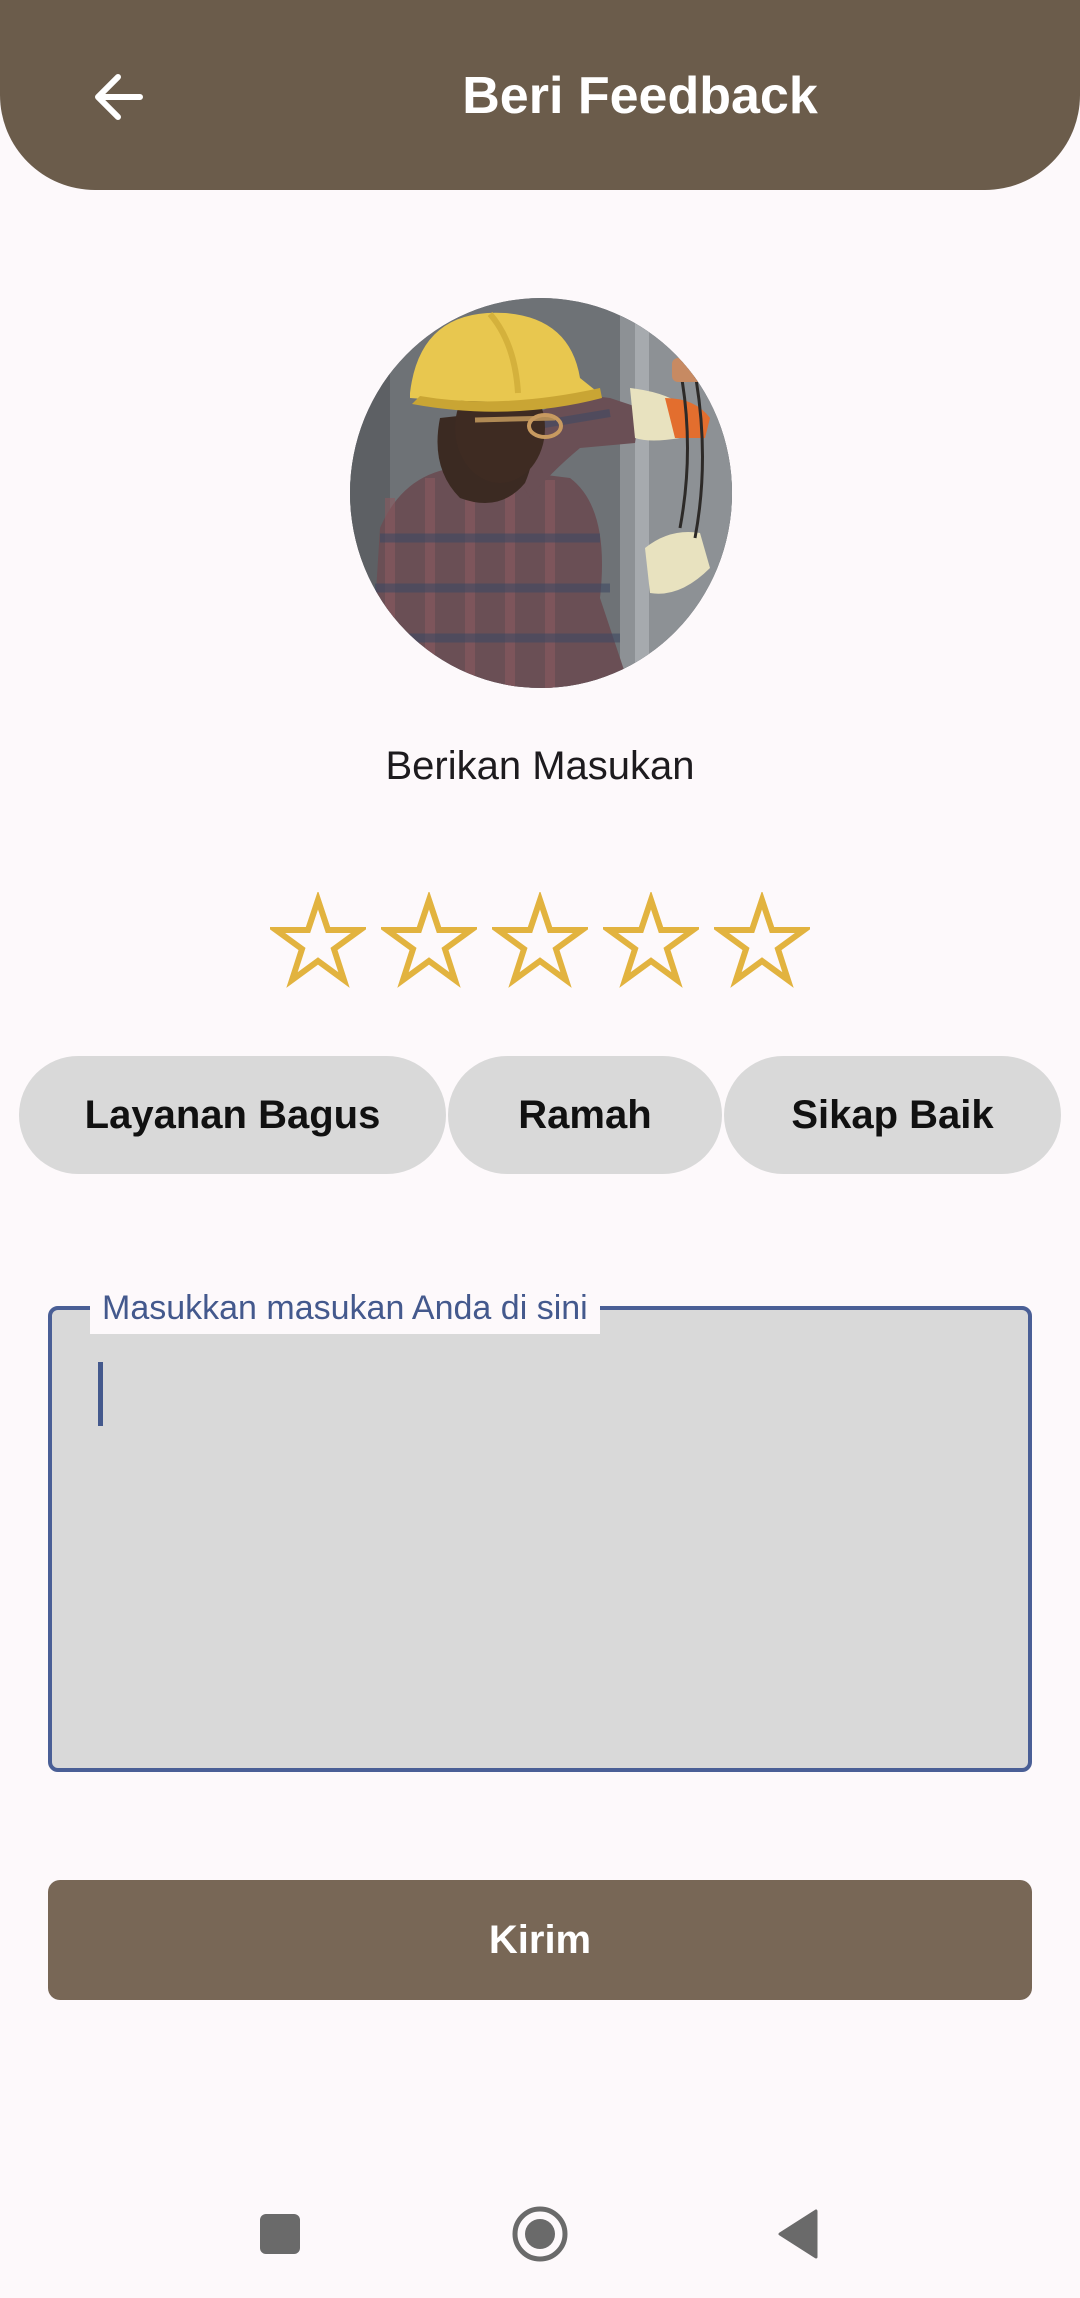 The height and width of the screenshot is (2298, 1080). I want to click on tag-chip-sikap-baik: Sikap Baik, so click(892, 1115).